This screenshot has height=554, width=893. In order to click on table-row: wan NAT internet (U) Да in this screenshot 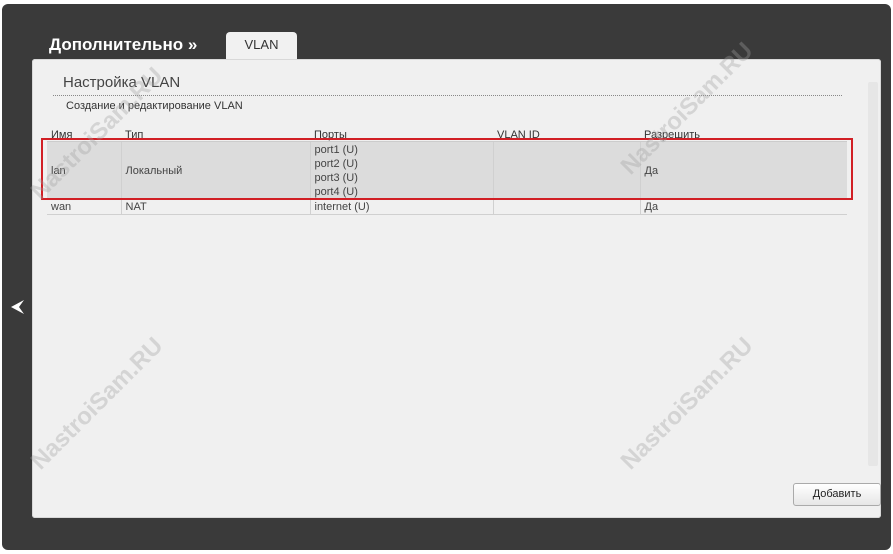, I will do `click(447, 207)`.